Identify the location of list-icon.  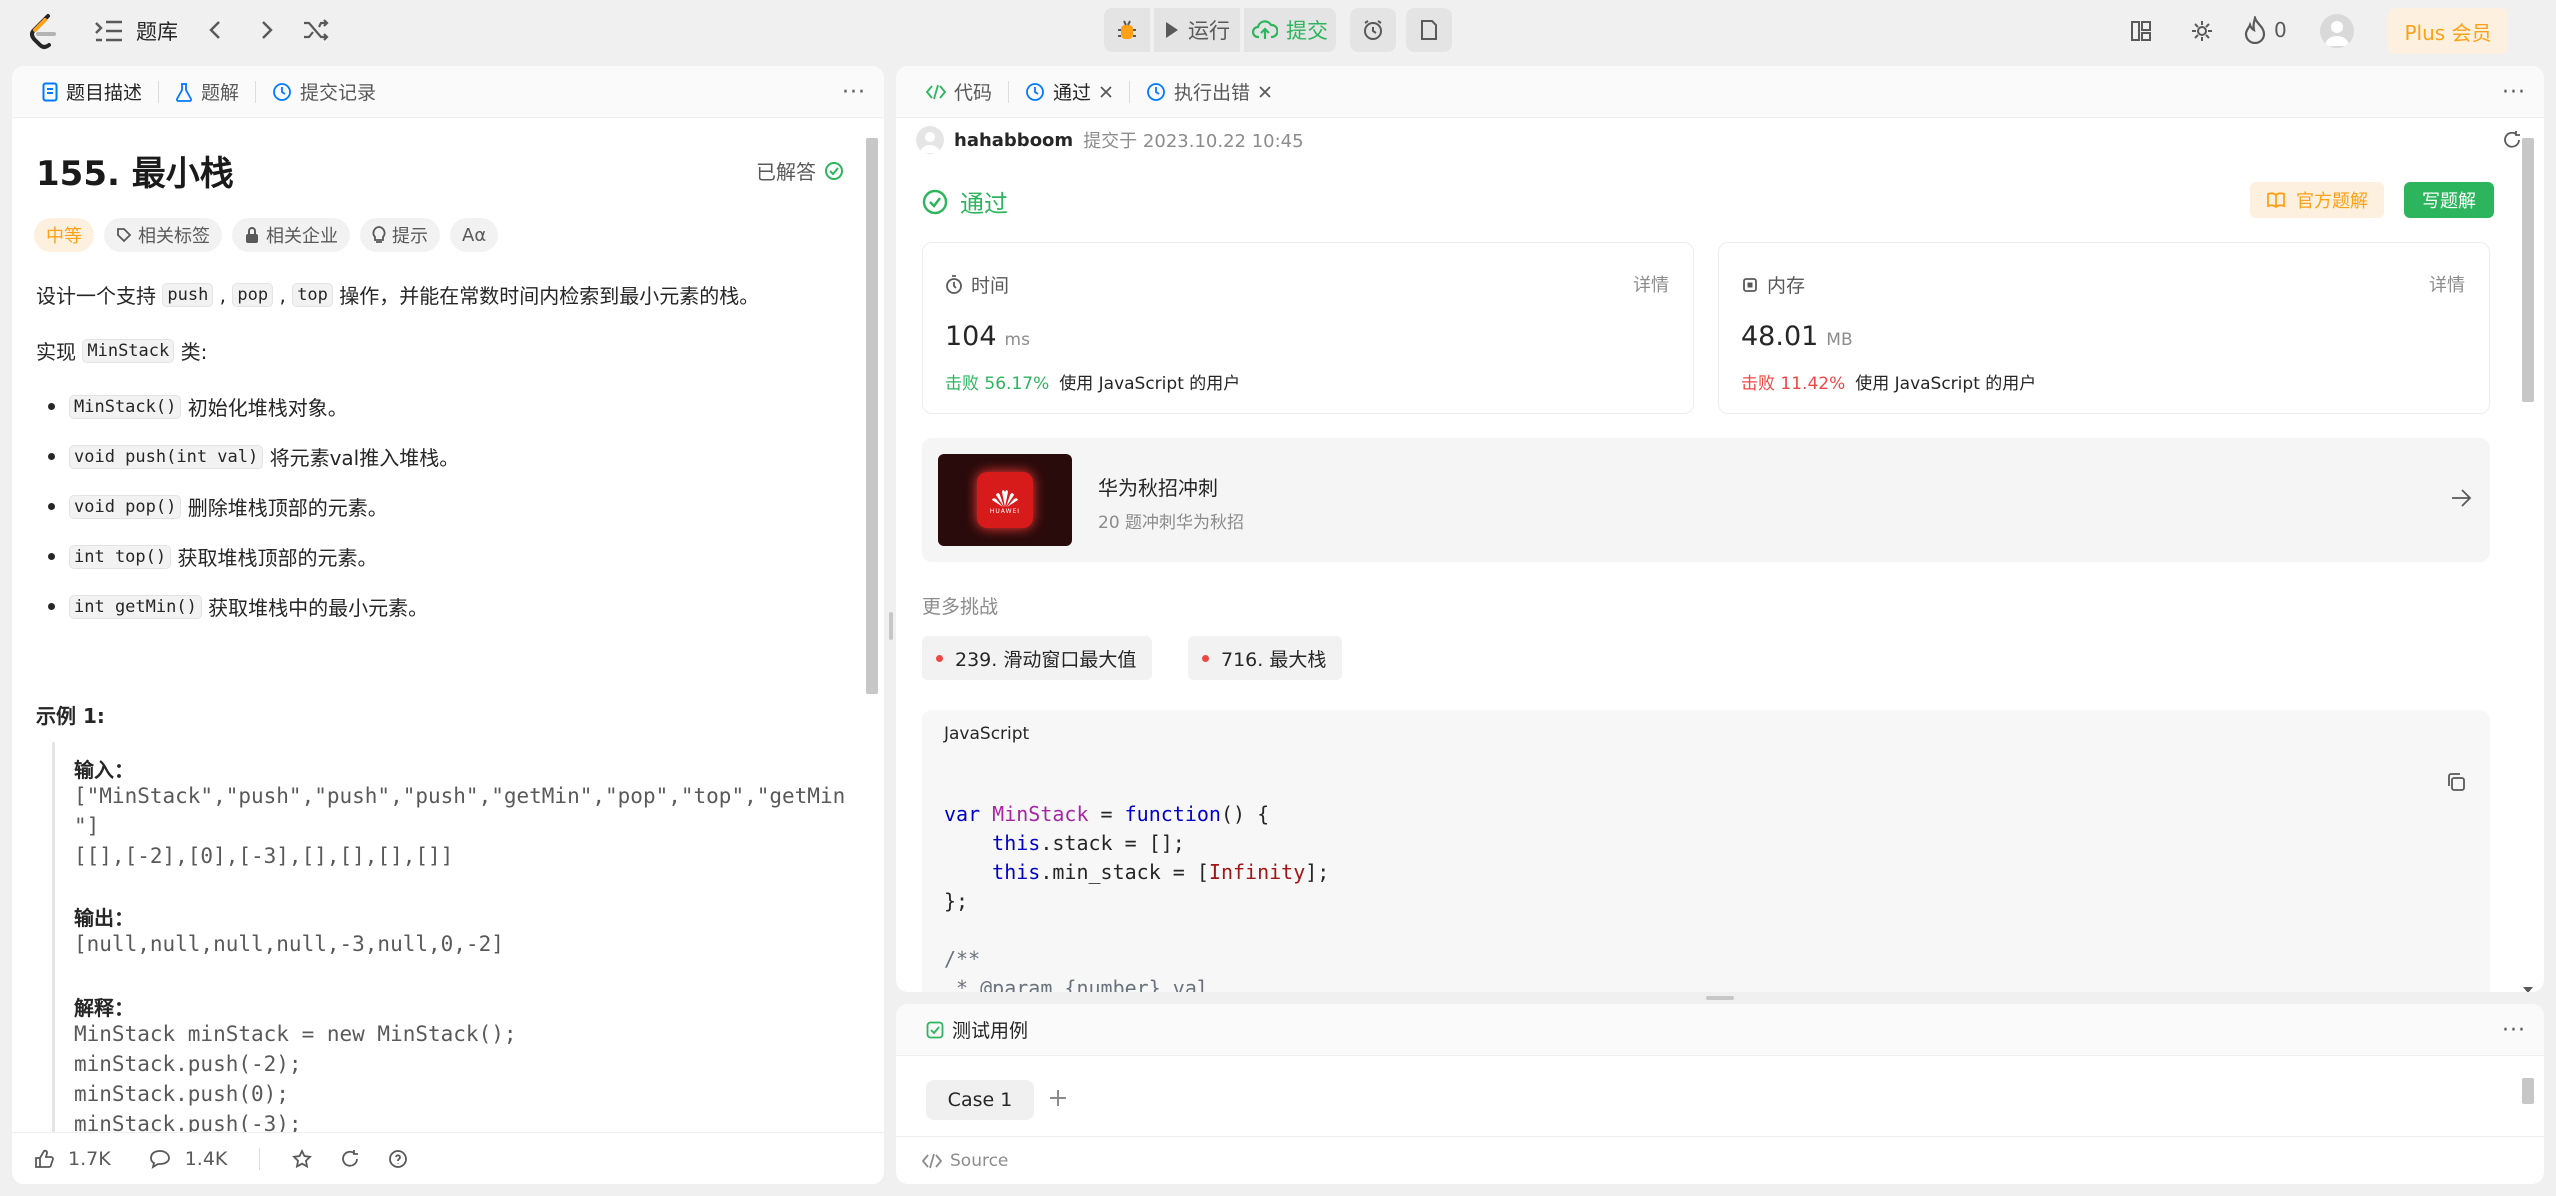
(109, 31).